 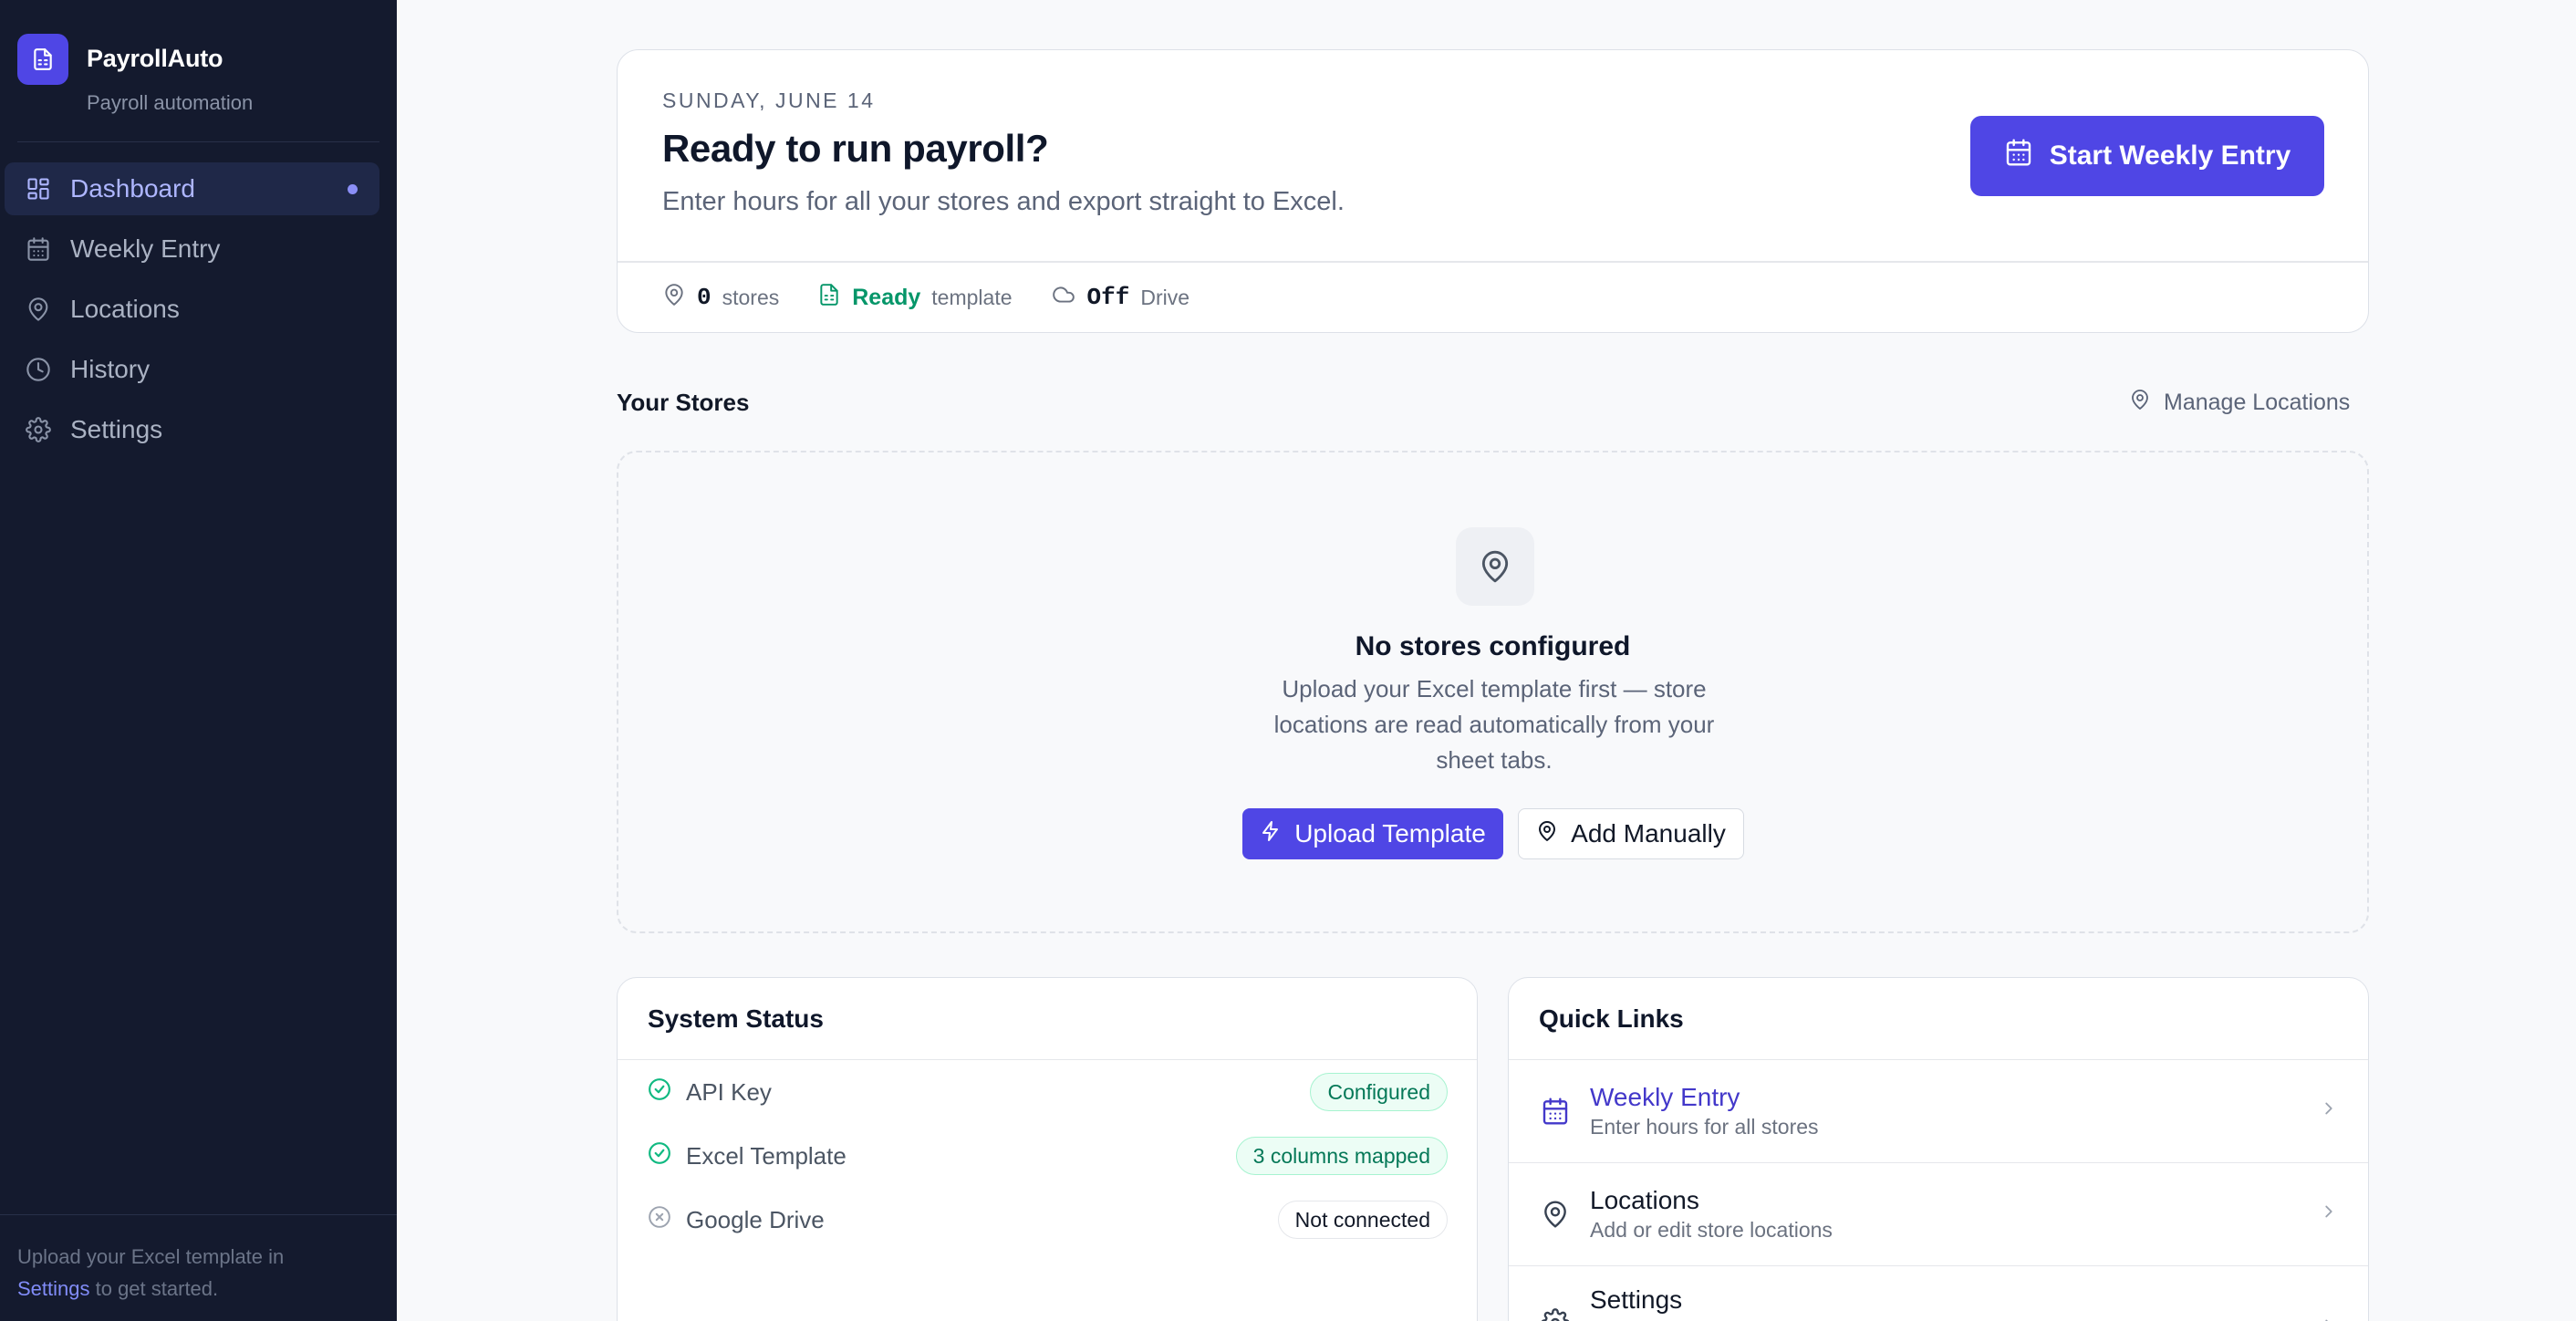 What do you see at coordinates (38, 189) in the screenshot?
I see `dashboard-icon` at bounding box center [38, 189].